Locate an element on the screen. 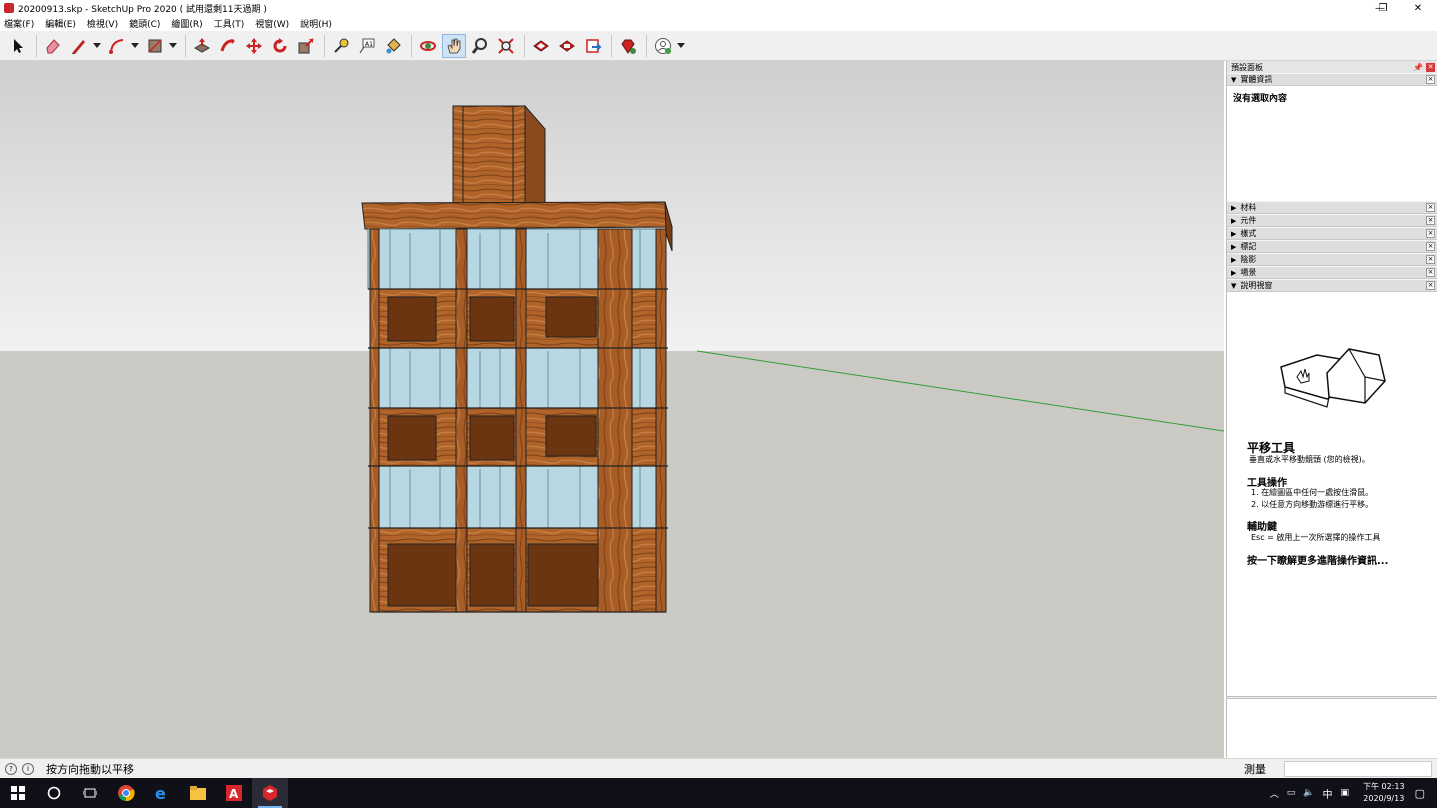 The width and height of the screenshot is (1437, 808). system-tray: ︿ ▭ 🔈 中 ▣ 下午 02:13 2020/9/13 ▢ is located at coordinates (1353, 793).